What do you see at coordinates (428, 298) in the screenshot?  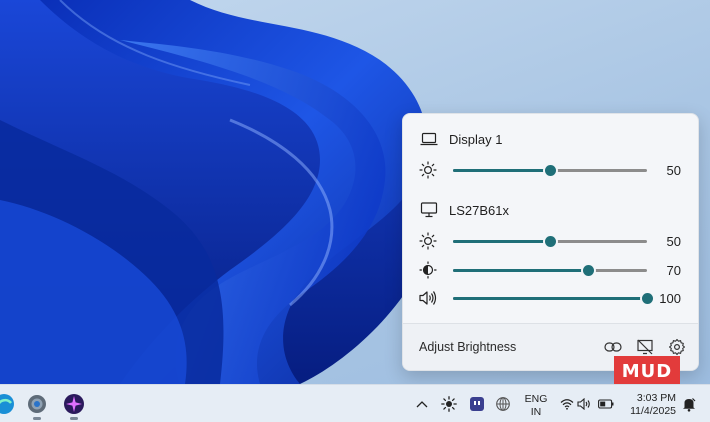 I see `speaker-icon` at bounding box center [428, 298].